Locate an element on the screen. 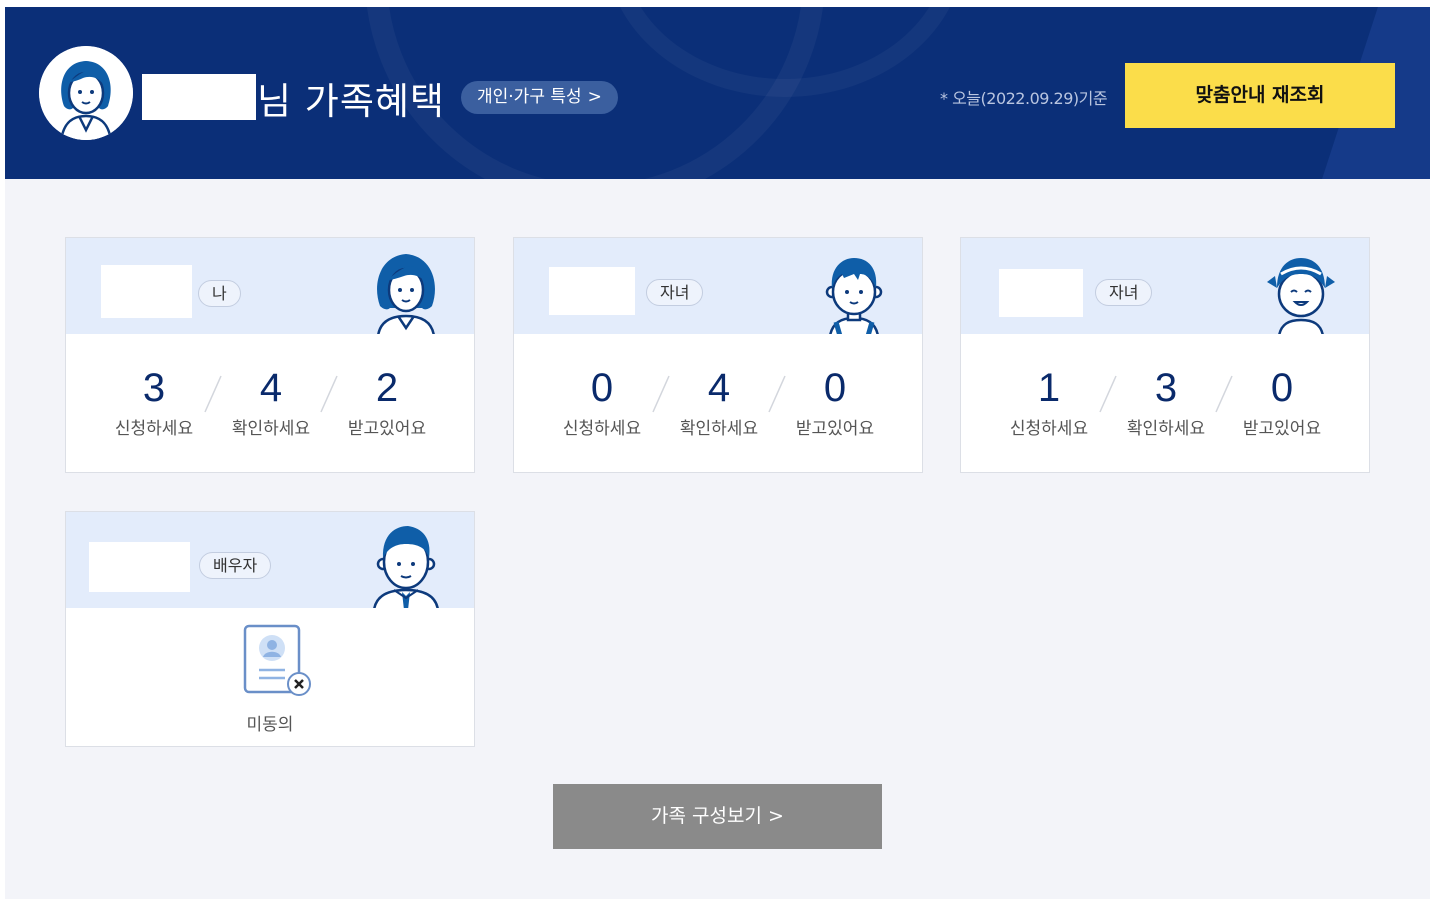  stat-value: 1 is located at coordinates (1049, 388).